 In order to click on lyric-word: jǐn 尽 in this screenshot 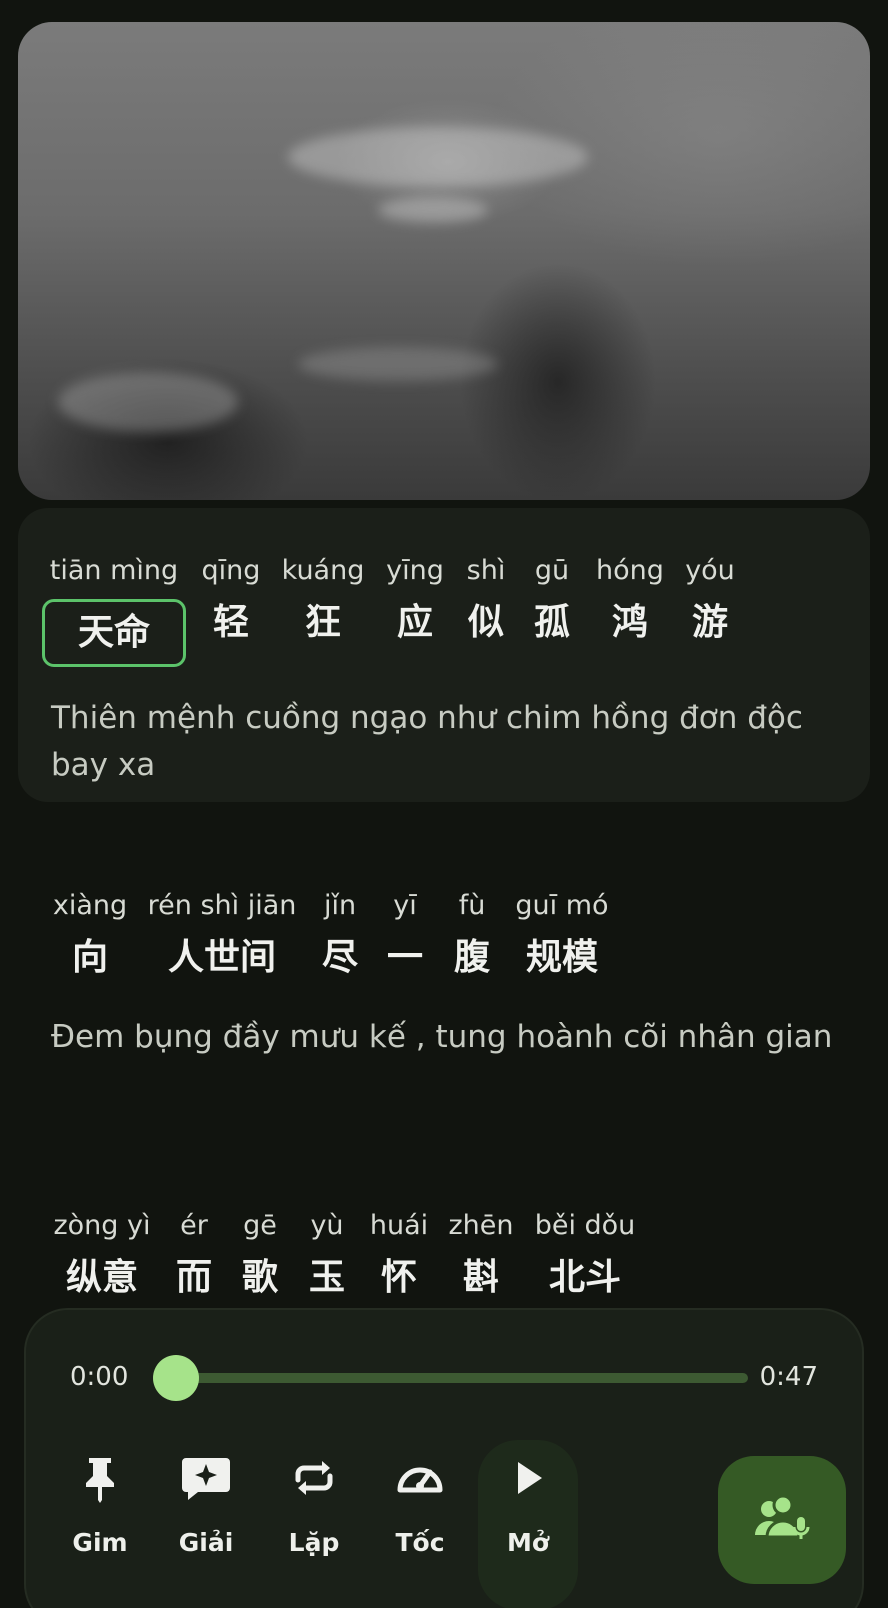, I will do `click(340, 935)`.